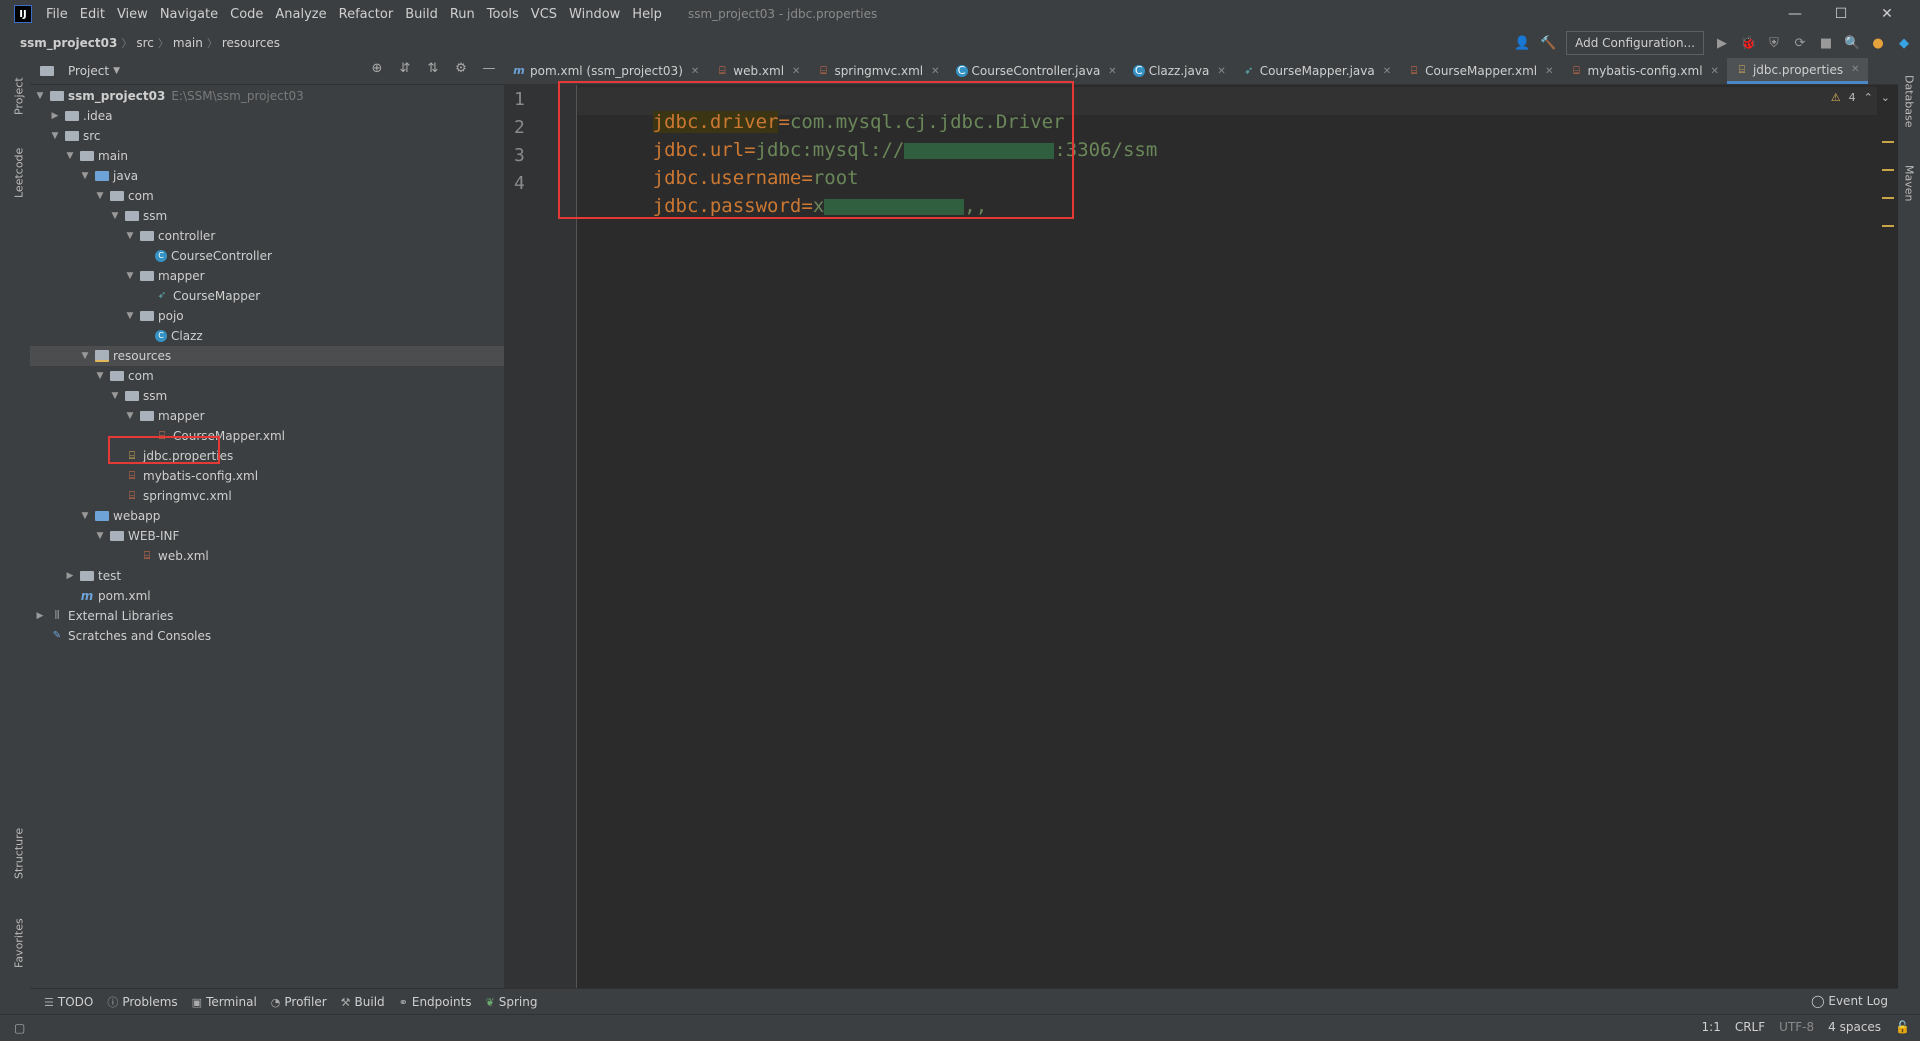 This screenshot has height=1041, width=1920. I want to click on line-separator: CRLF, so click(1750, 1027).